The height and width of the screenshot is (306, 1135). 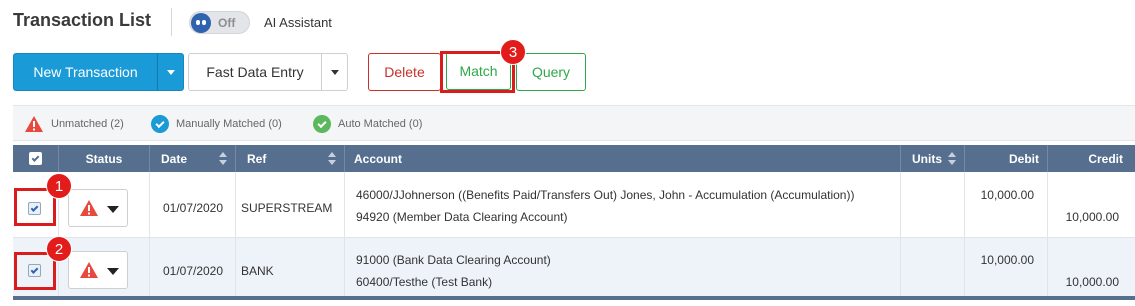 I want to click on check-circle-blue-icon, so click(x=160, y=124).